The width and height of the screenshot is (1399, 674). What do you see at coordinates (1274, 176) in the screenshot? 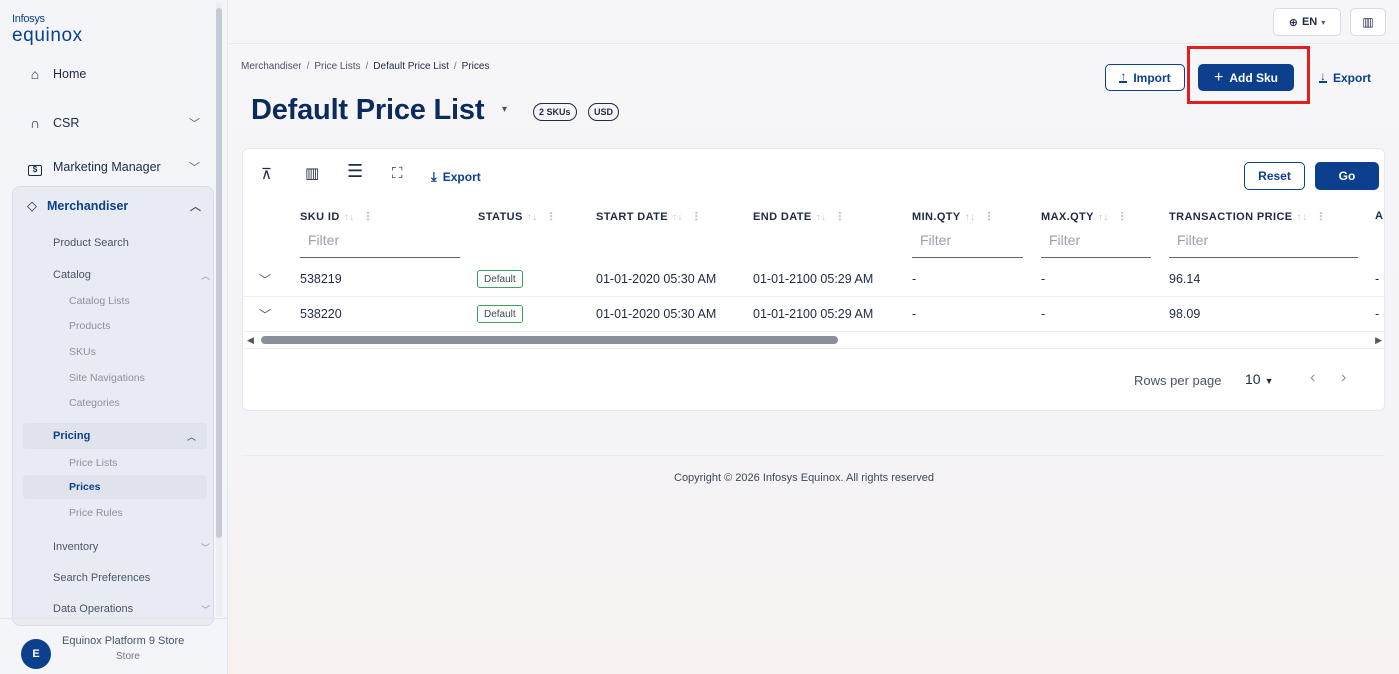
I see `reset-button: Reset` at bounding box center [1274, 176].